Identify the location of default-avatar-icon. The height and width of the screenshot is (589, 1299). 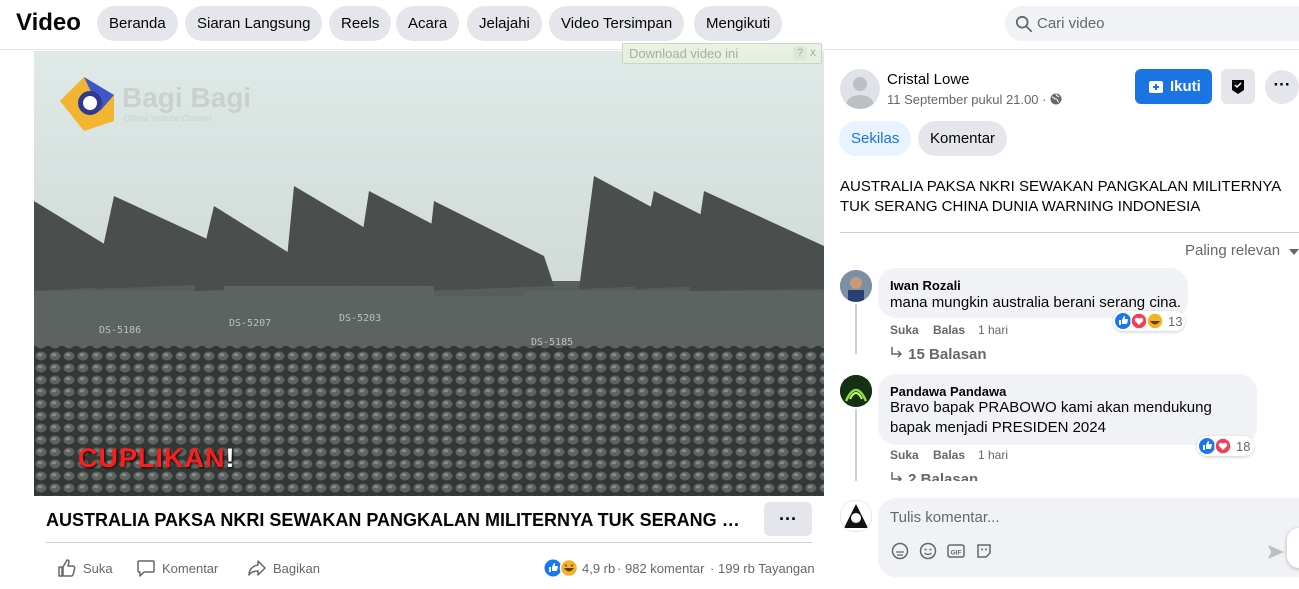
(860, 93).